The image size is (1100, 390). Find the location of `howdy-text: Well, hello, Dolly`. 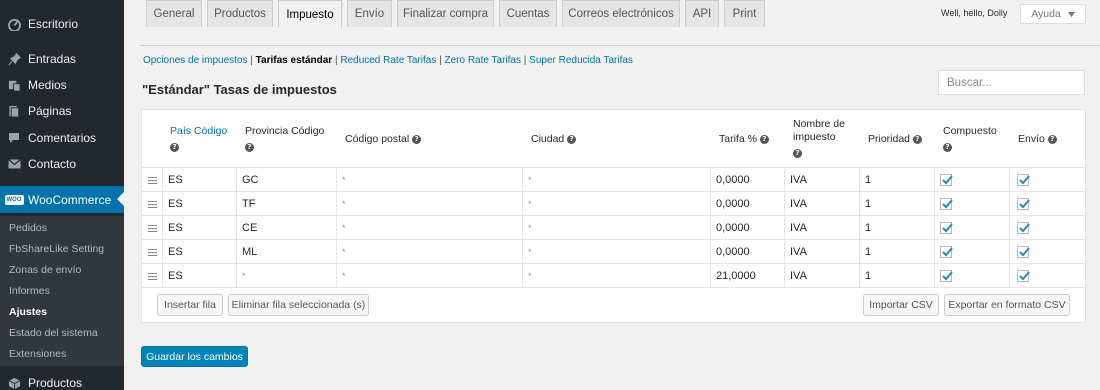

howdy-text: Well, hello, Dolly is located at coordinates (974, 13).